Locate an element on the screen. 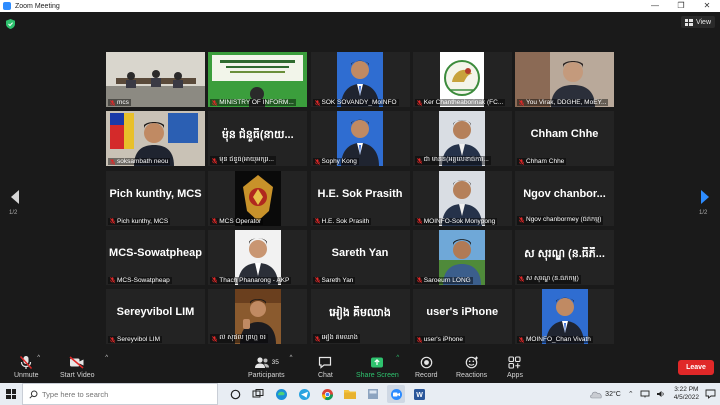 This screenshot has width=720, height=405. participant-tile: លឺ សុំផល ព្រហ្ម ចរ is located at coordinates (258, 316).